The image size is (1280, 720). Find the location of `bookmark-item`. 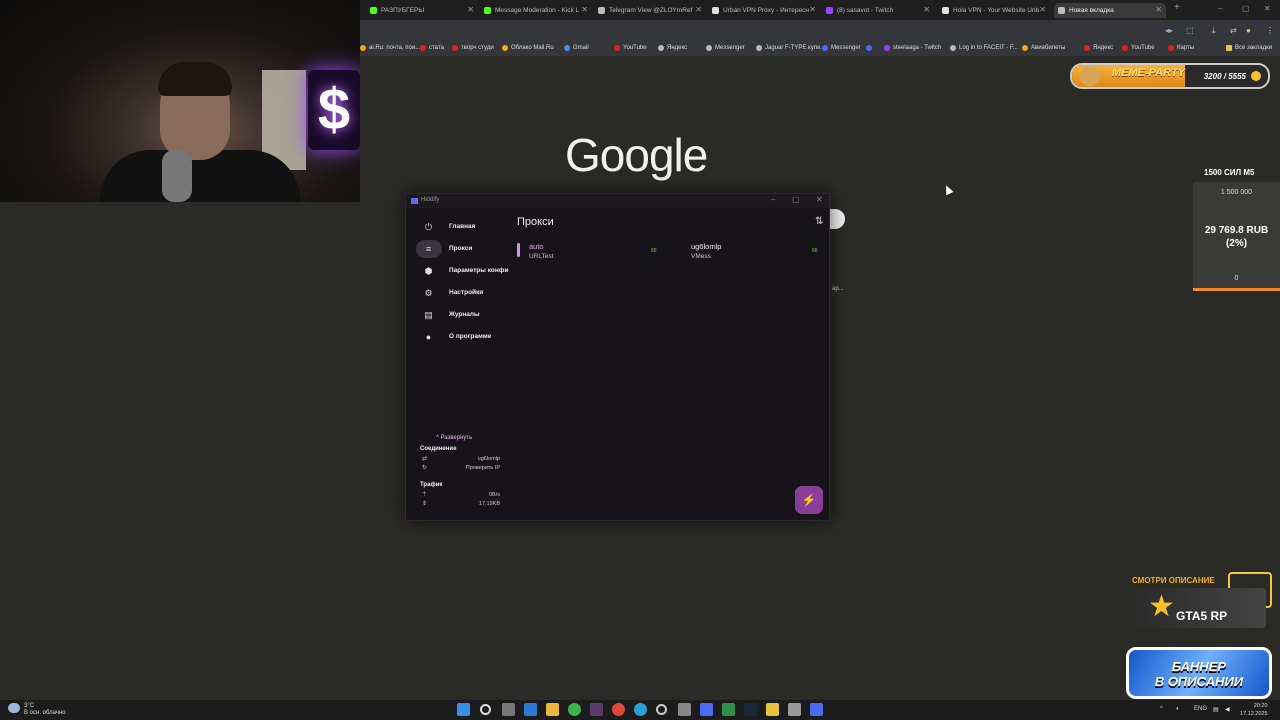

bookmark-item is located at coordinates (870, 48).